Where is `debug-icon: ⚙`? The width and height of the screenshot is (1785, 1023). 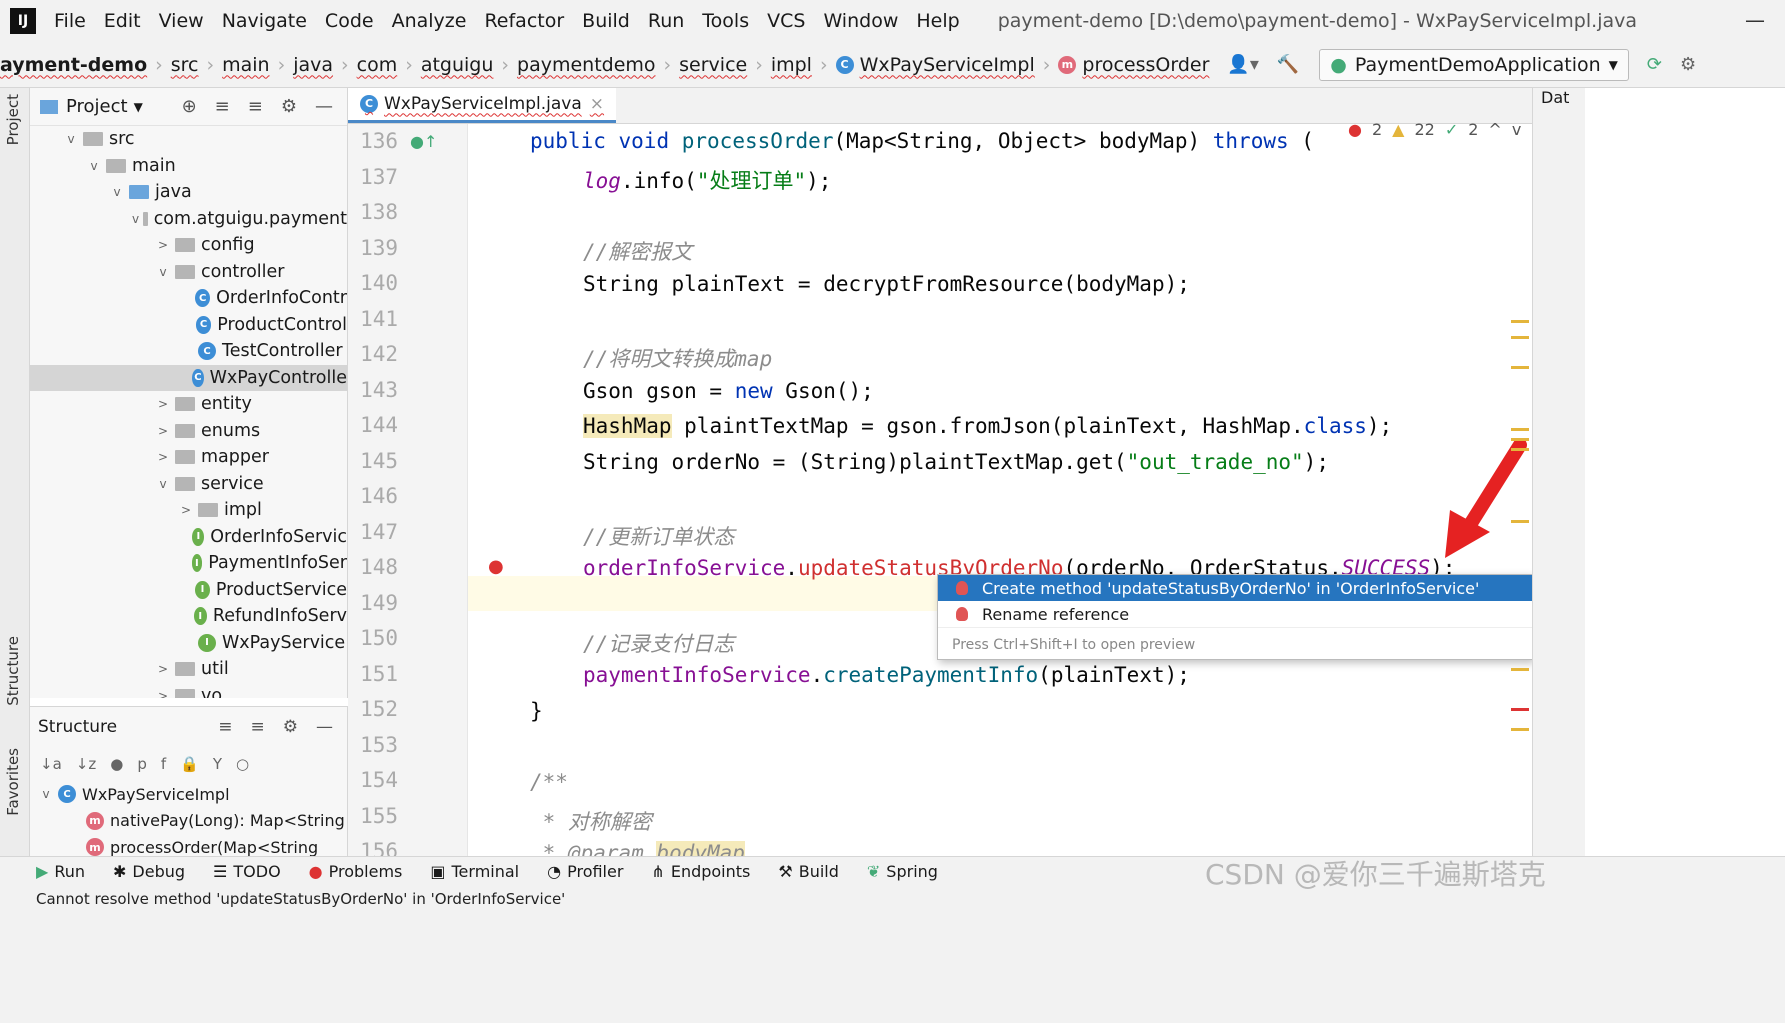
debug-icon: ⚙ is located at coordinates (1688, 64).